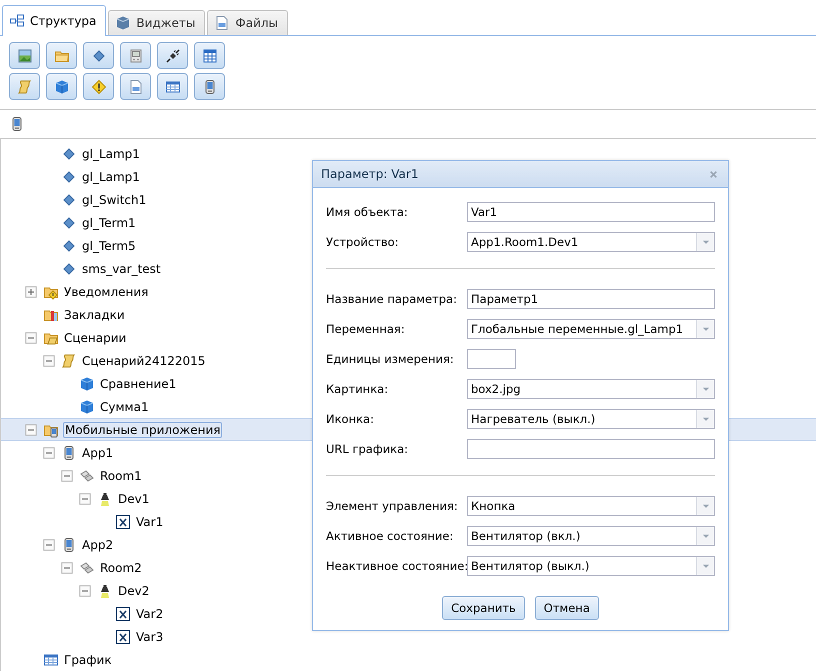 Image resolution: width=816 pixels, height=672 pixels. Describe the element at coordinates (390, 359) in the screenshot. I see `field-label: Единицы измерения:` at that location.